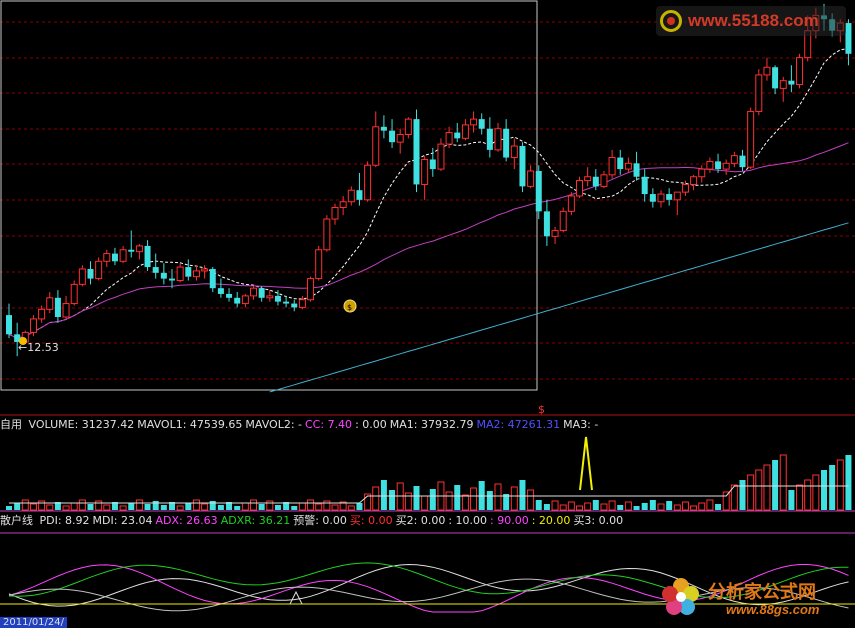 The height and width of the screenshot is (628, 855). What do you see at coordinates (11, 424) in the screenshot?
I see `volume-indicator-name: 自用` at bounding box center [11, 424].